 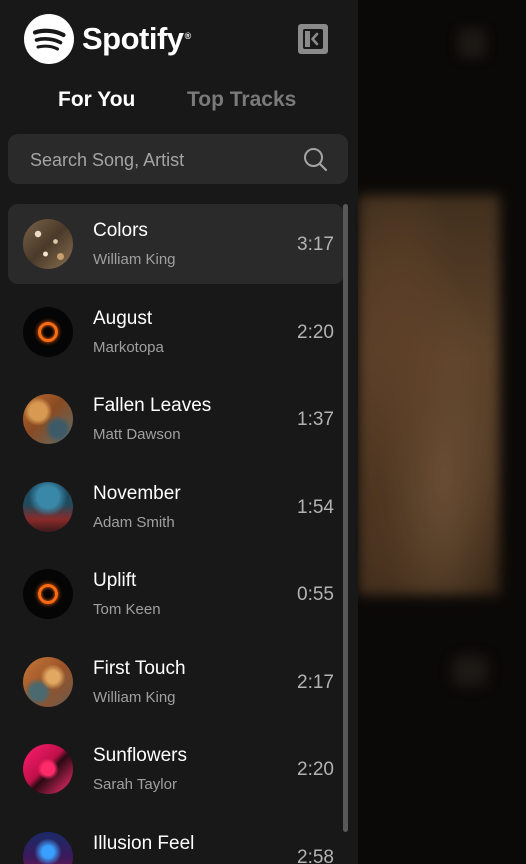 I want to click on track-title: Sunflowers, so click(x=140, y=755).